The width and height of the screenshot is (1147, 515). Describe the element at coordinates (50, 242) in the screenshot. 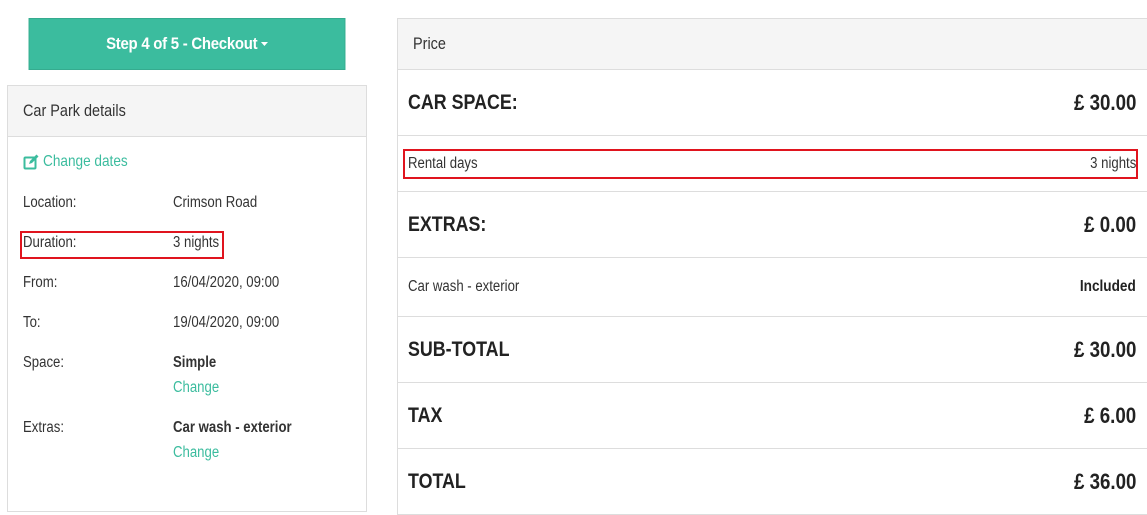

I see `duration-label: Duration:` at that location.